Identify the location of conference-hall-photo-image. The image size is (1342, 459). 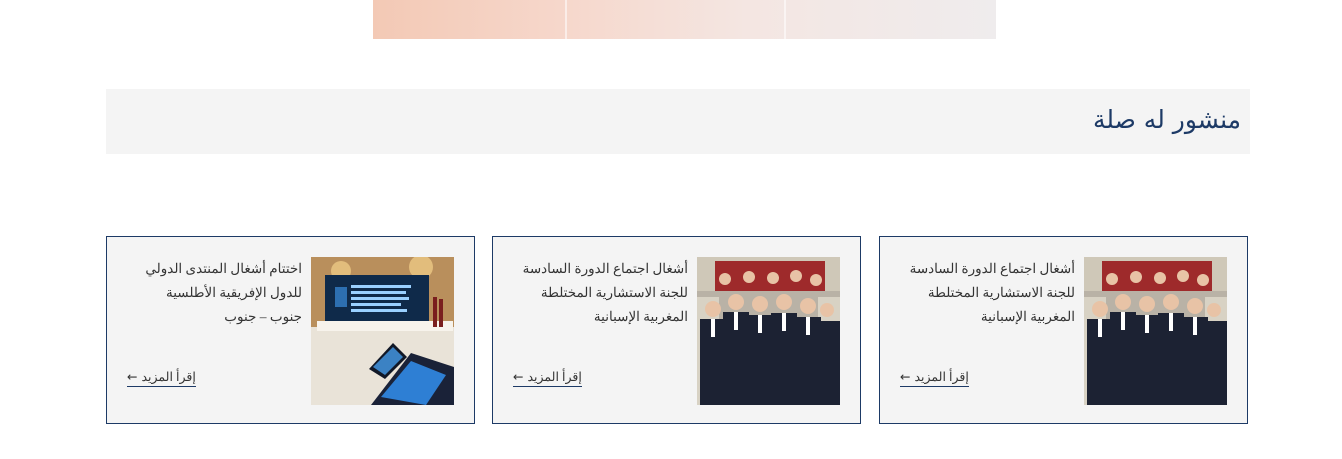
(382, 331).